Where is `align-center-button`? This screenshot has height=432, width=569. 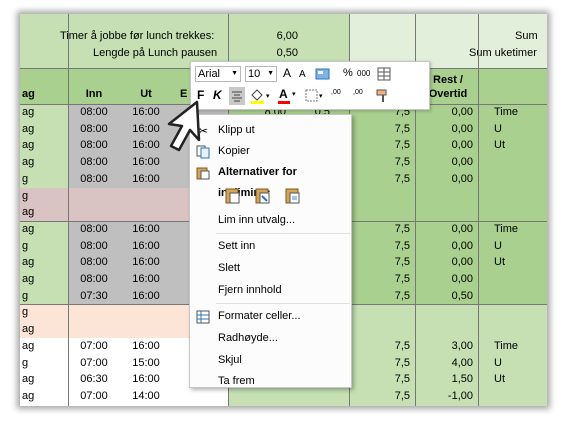
align-center-button is located at coordinates (237, 96).